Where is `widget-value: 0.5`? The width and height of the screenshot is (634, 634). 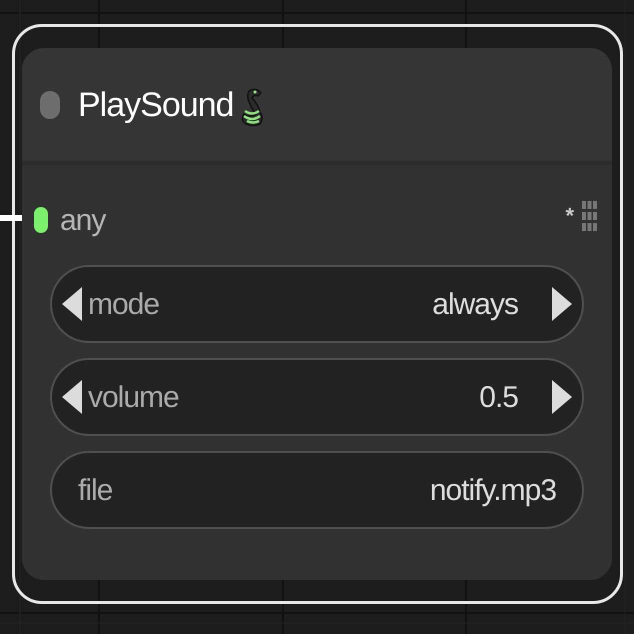 widget-value: 0.5 is located at coordinates (498, 398).